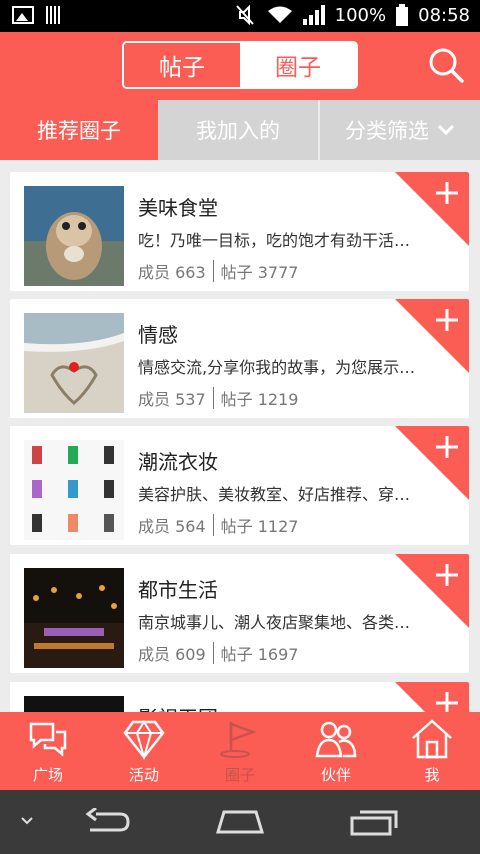 Image resolution: width=480 pixels, height=854 pixels. I want to click on nav-square-label: 广场, so click(47, 775).